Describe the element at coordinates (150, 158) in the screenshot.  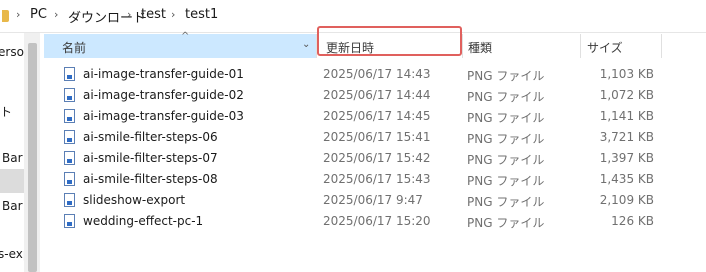
I see `file-name: ai-smile-filter-steps-07` at that location.